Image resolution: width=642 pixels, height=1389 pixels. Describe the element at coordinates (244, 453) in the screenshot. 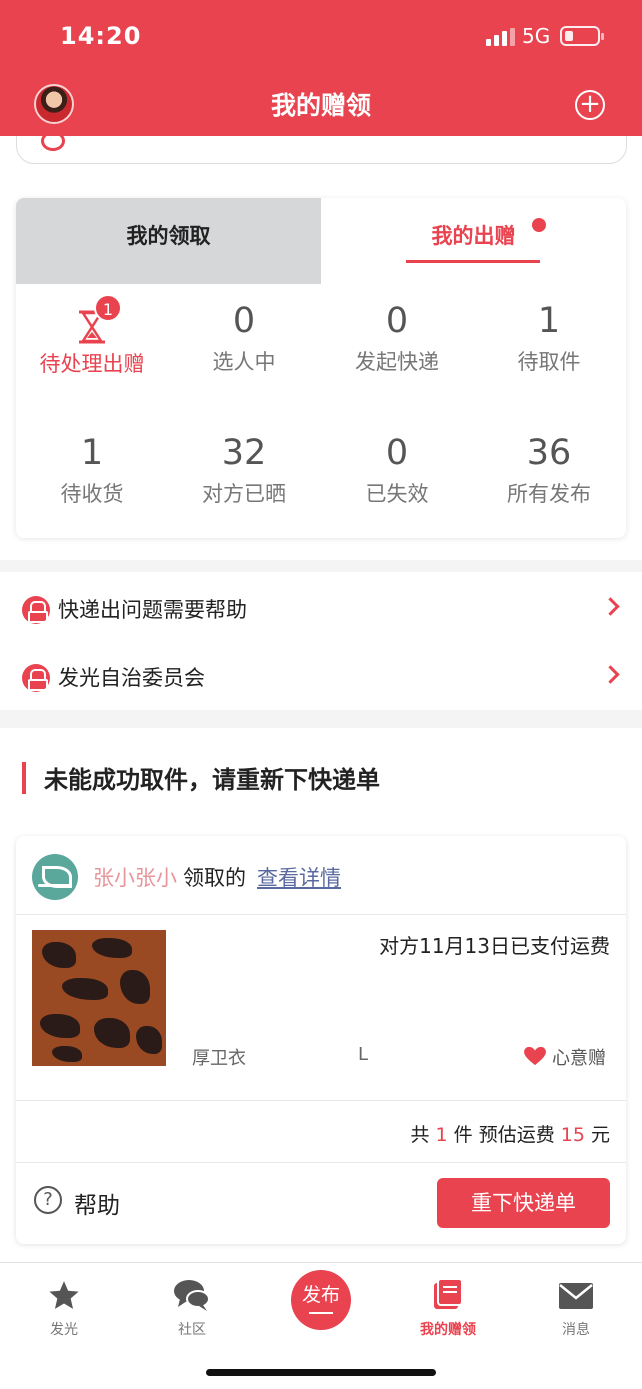

I see `stat-value: 32` at that location.